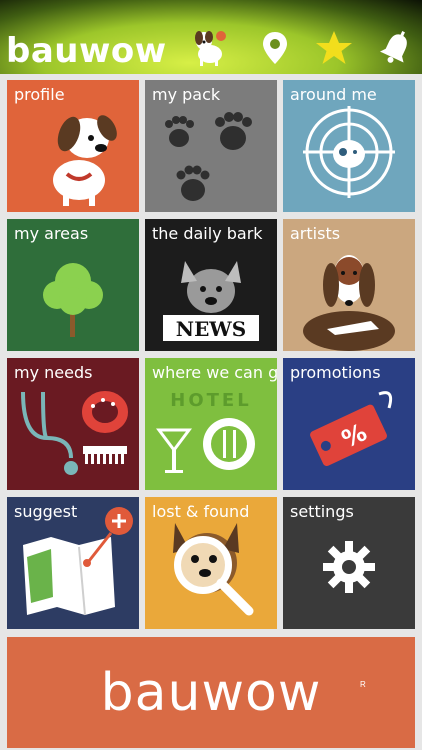 This screenshot has width=422, height=750. Describe the element at coordinates (51, 233) in the screenshot. I see `tile-label: my areas` at that location.